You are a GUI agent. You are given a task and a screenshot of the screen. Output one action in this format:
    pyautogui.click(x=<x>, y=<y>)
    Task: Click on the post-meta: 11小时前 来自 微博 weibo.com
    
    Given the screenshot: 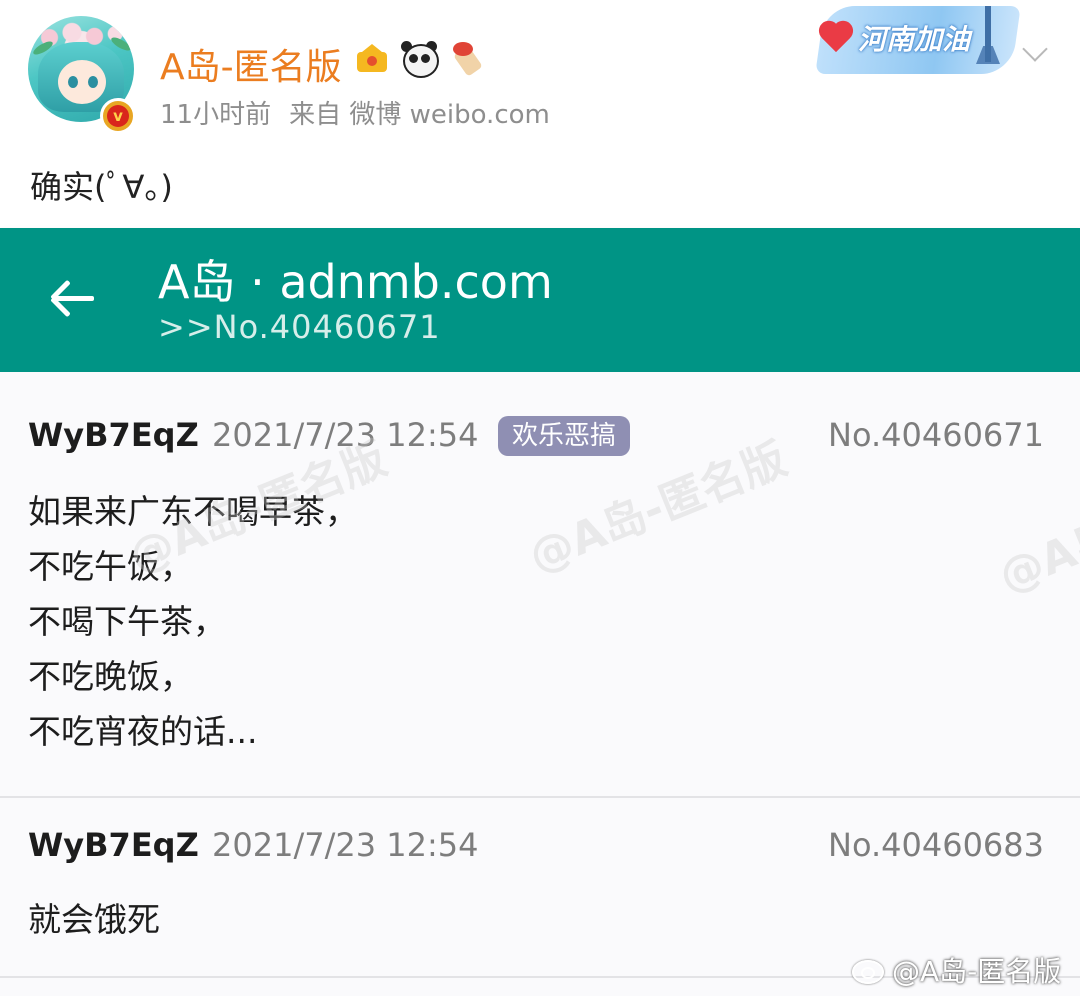 What is the action you would take?
    pyautogui.click(x=364, y=112)
    